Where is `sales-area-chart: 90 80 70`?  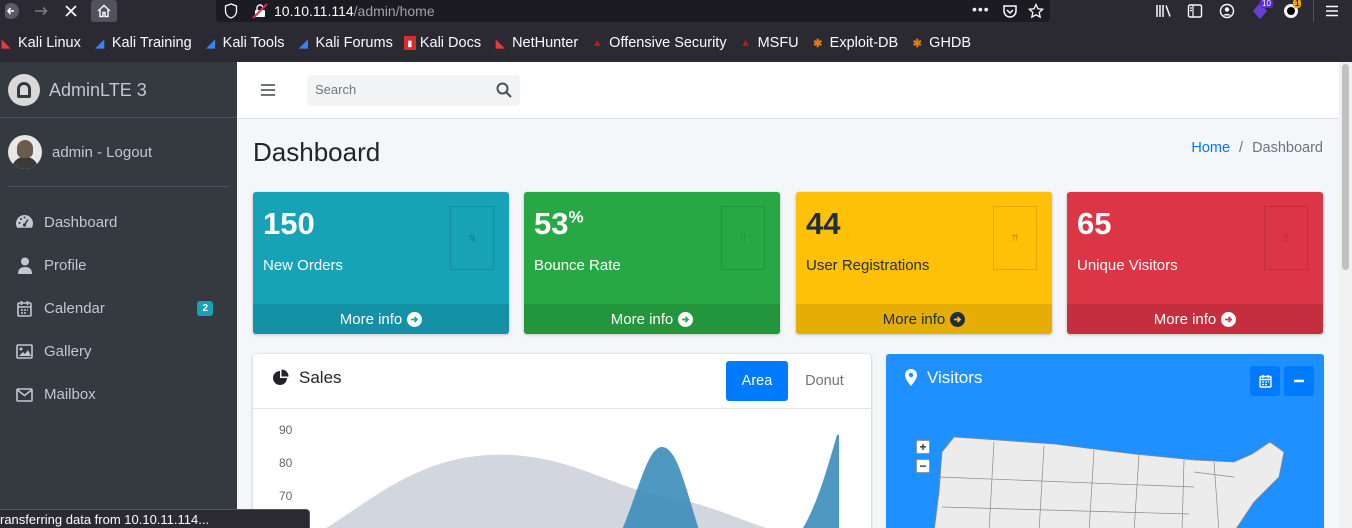
sales-area-chart: 90 80 70 is located at coordinates (559, 475).